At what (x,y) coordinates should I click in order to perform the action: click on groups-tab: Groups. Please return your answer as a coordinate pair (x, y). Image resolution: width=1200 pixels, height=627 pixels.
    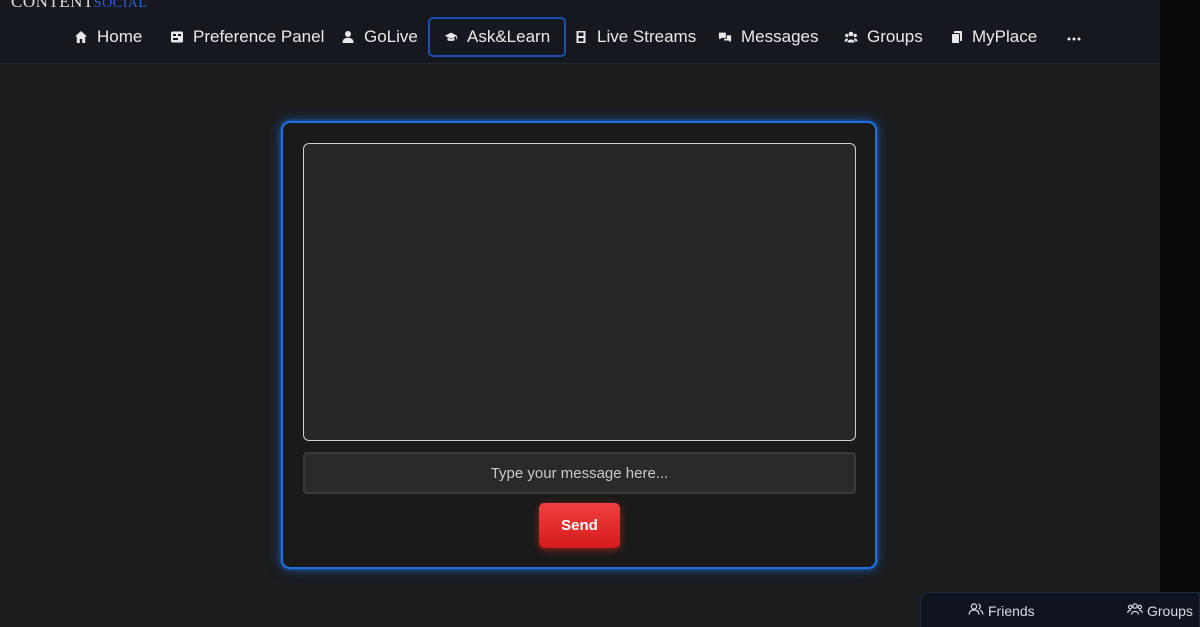
    Looking at the image, I should click on (1160, 610).